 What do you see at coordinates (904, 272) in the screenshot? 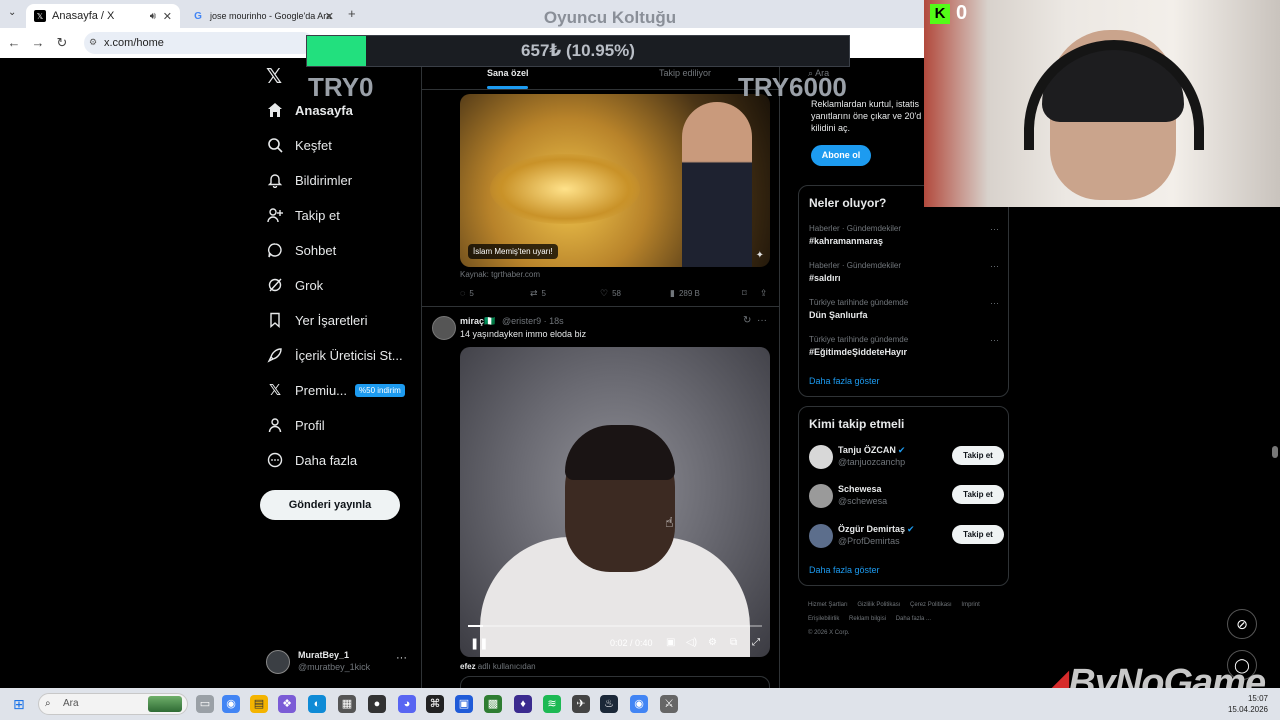
I see `trend-item: Haberler · Gündemdekiler #saldırı ···` at bounding box center [904, 272].